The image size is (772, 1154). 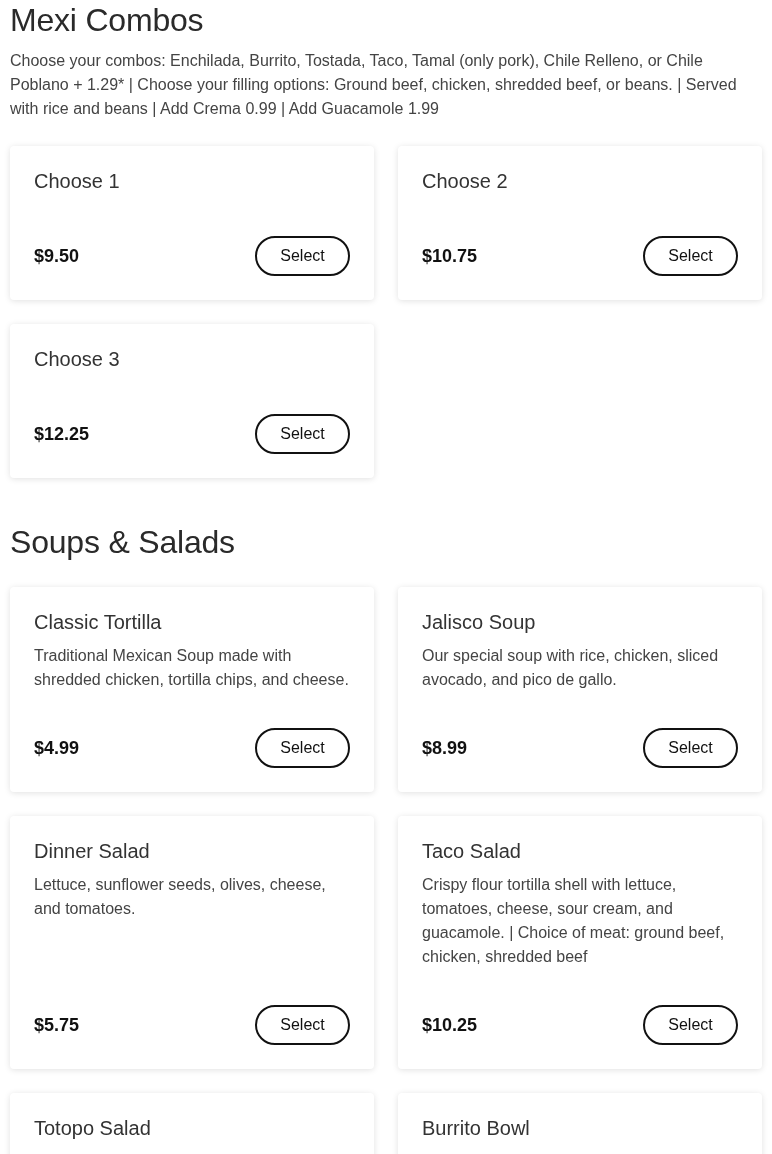 I want to click on item-price: $5.75, so click(x=57, y=1025).